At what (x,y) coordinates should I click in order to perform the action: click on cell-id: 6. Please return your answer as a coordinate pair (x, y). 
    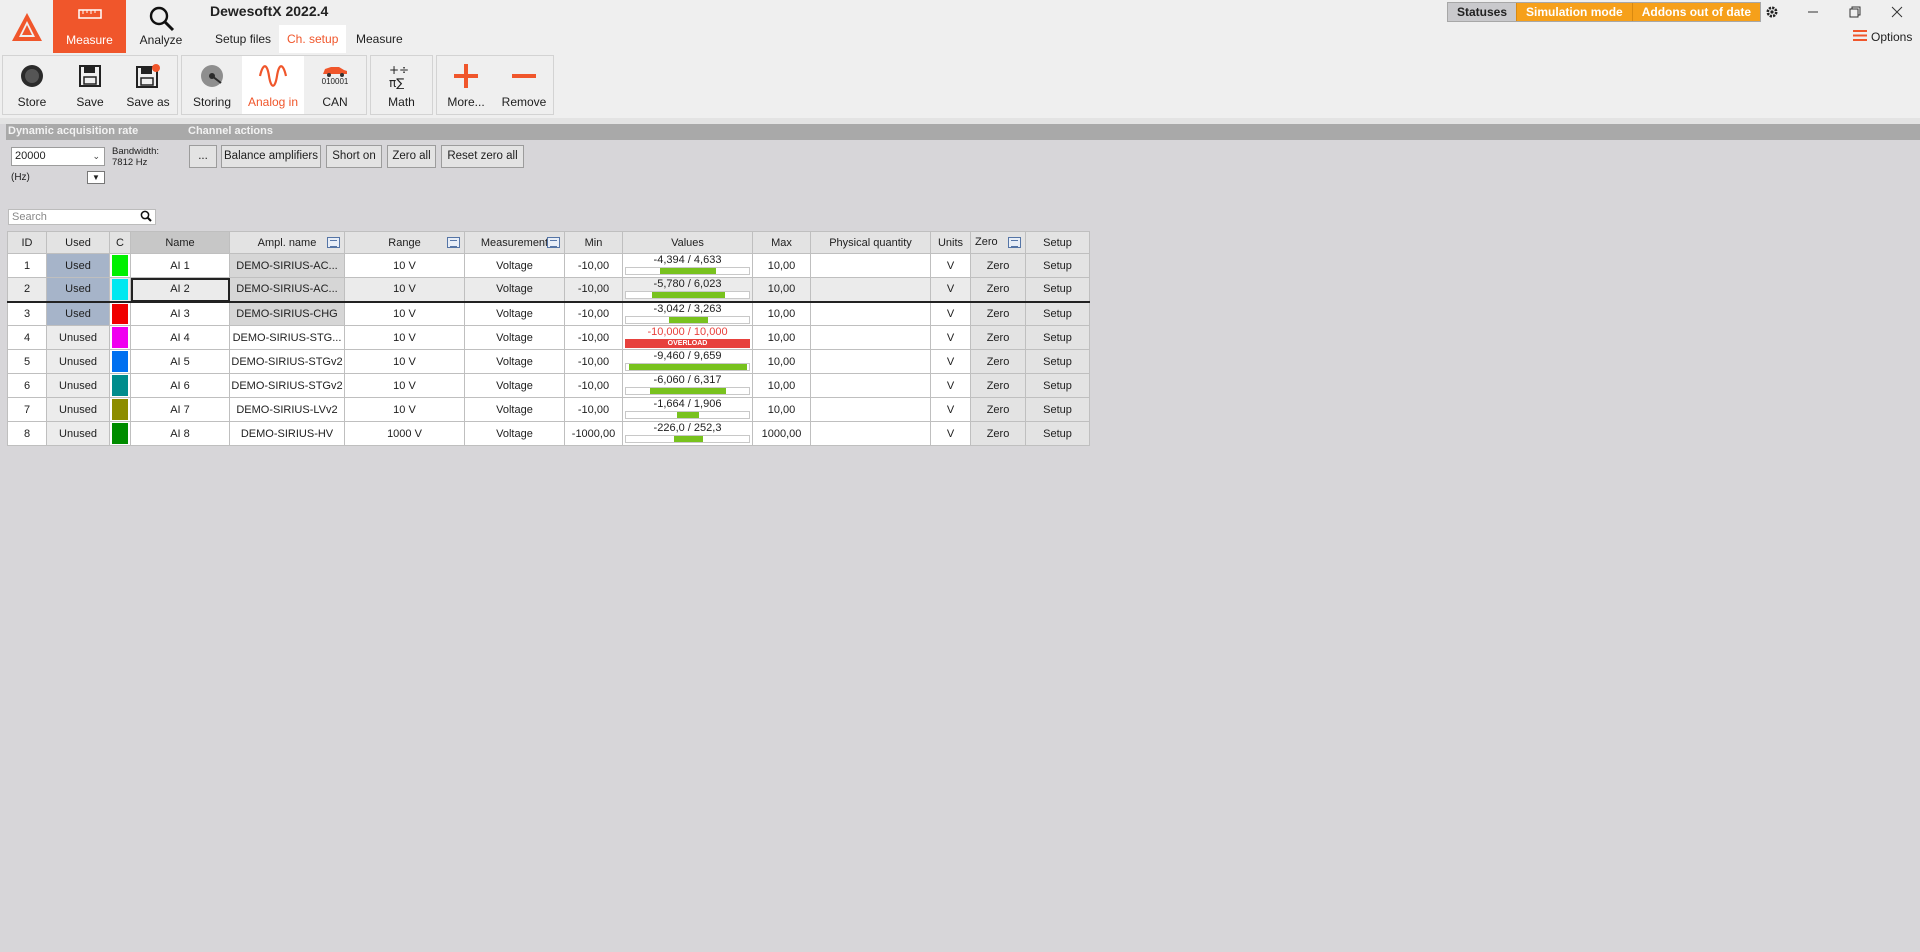
    Looking at the image, I should click on (27, 385).